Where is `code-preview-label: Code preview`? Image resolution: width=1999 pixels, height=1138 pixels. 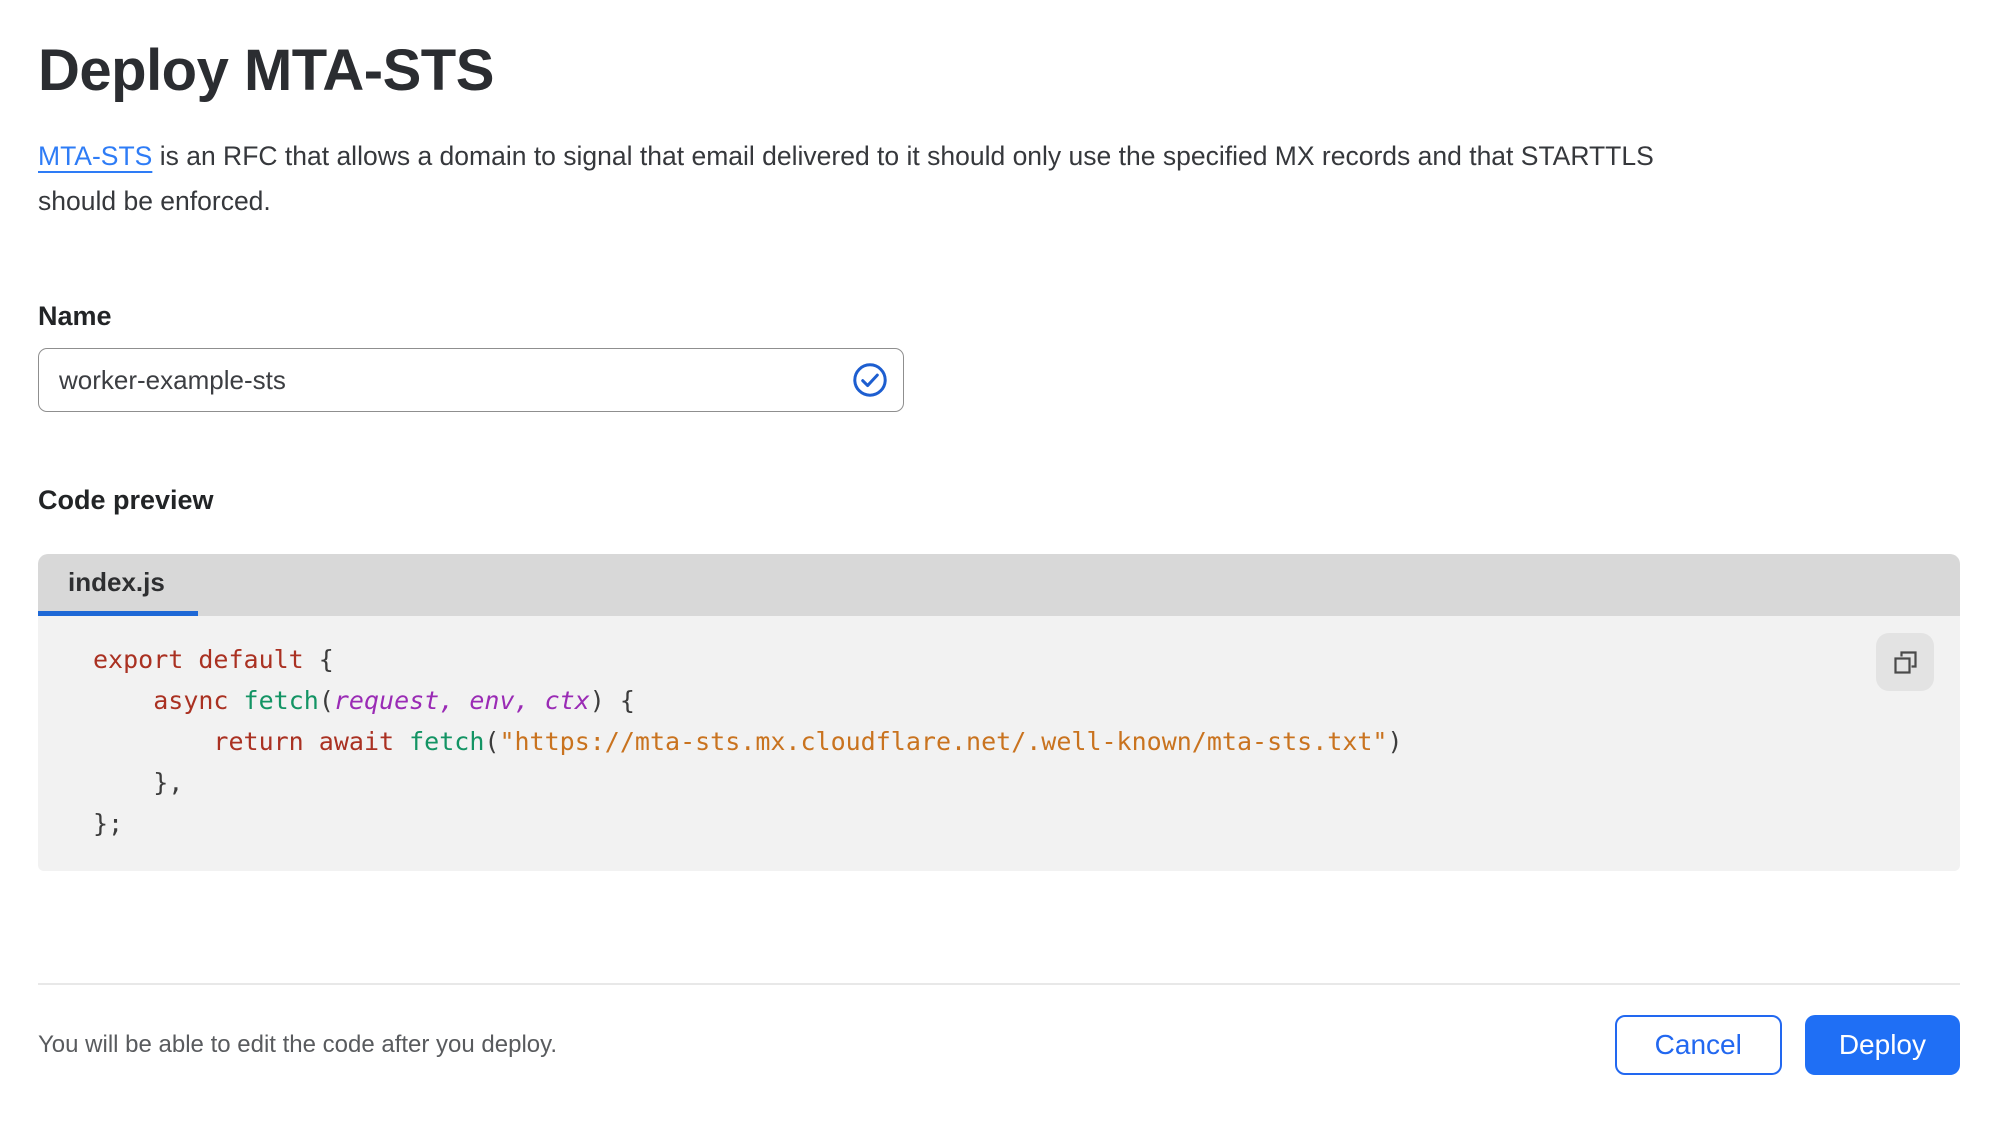 code-preview-label: Code preview is located at coordinates (126, 500).